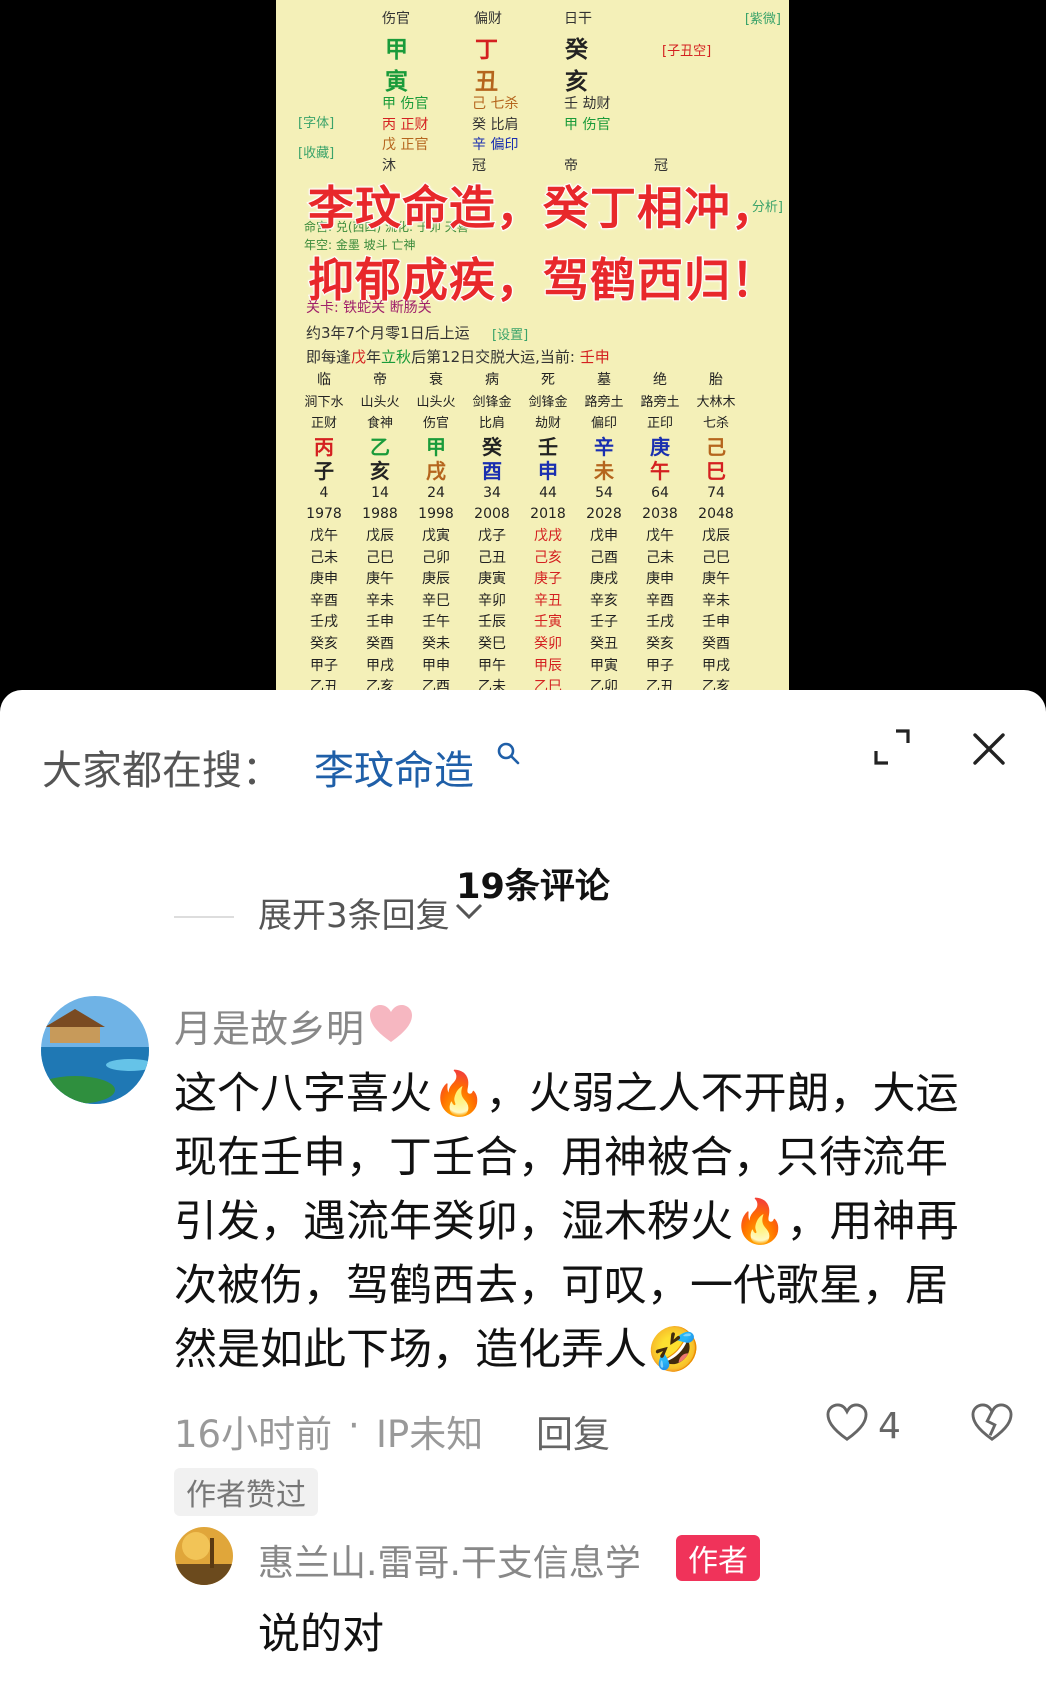 This screenshot has height=1687, width=1046. Describe the element at coordinates (396, 357) in the screenshot. I see `jiao-yun-liqiu: 立秋` at that location.